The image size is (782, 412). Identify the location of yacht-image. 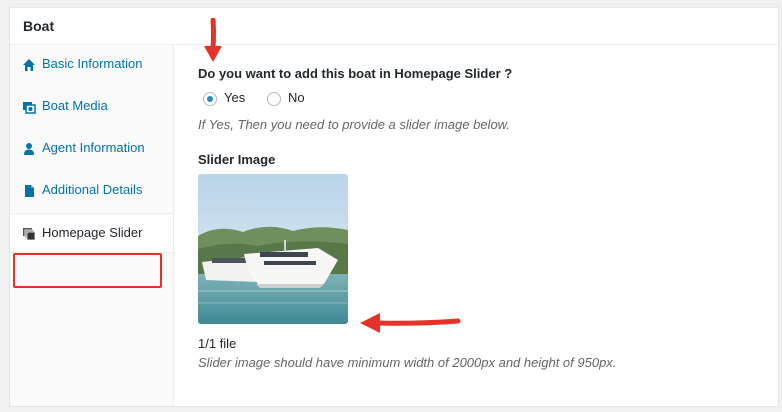
(273, 249).